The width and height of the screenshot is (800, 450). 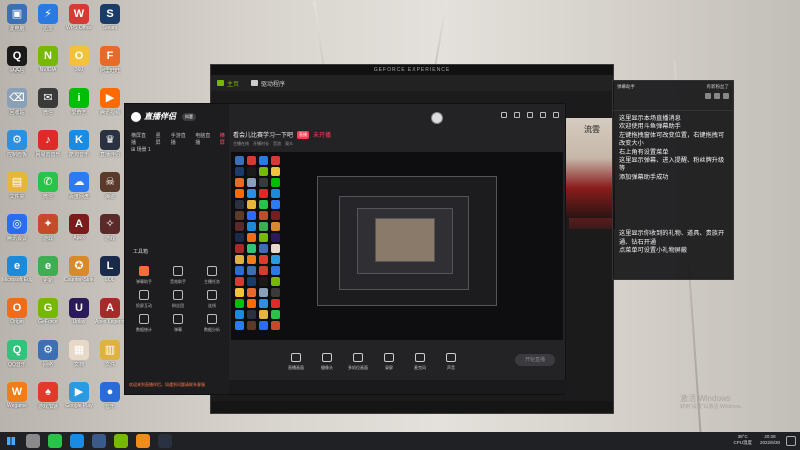 What do you see at coordinates (110, 22) in the screenshot?
I see `desktop-icon: S Steam` at bounding box center [110, 22].